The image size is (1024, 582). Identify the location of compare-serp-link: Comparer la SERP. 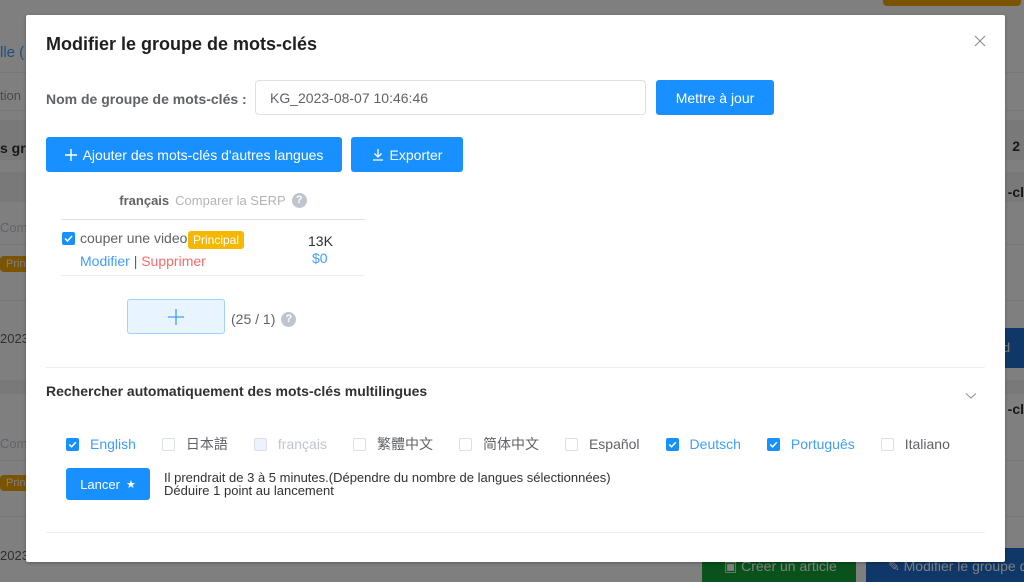
(230, 200).